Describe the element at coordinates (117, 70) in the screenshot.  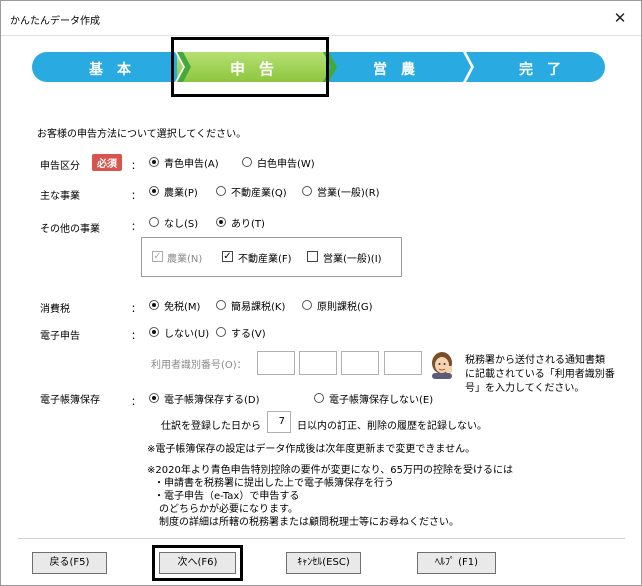
I see `step-basic: 基本` at that location.